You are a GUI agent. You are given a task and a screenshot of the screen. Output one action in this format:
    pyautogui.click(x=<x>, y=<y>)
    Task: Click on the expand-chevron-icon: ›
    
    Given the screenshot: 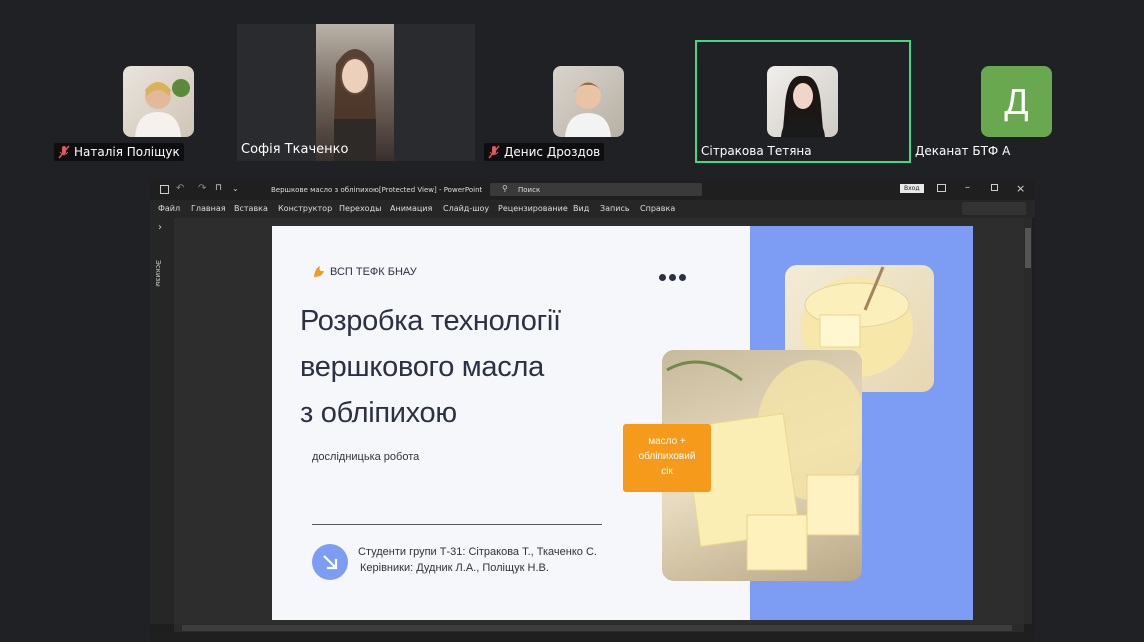 What is the action you would take?
    pyautogui.click(x=160, y=227)
    